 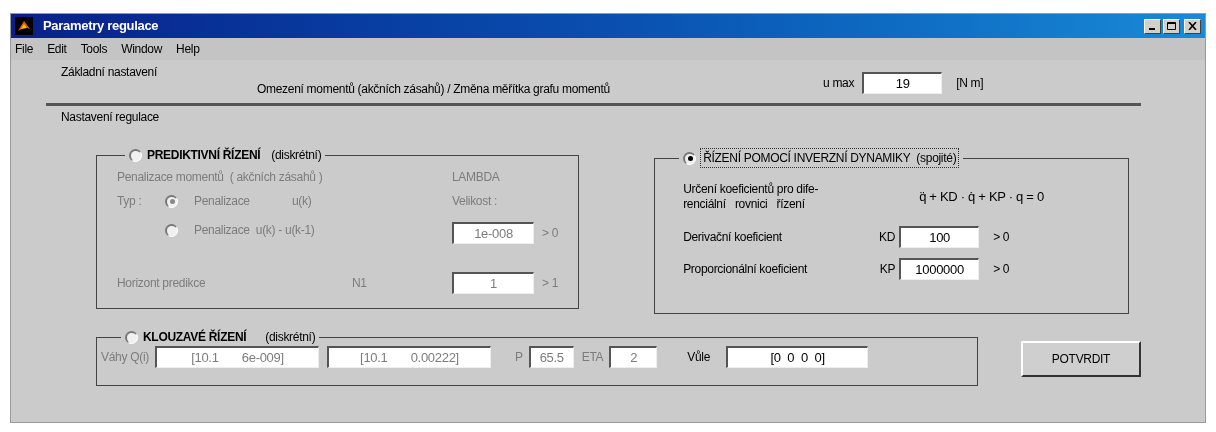 What do you see at coordinates (970, 83) in the screenshot?
I see `unit-label: [N m]` at bounding box center [970, 83].